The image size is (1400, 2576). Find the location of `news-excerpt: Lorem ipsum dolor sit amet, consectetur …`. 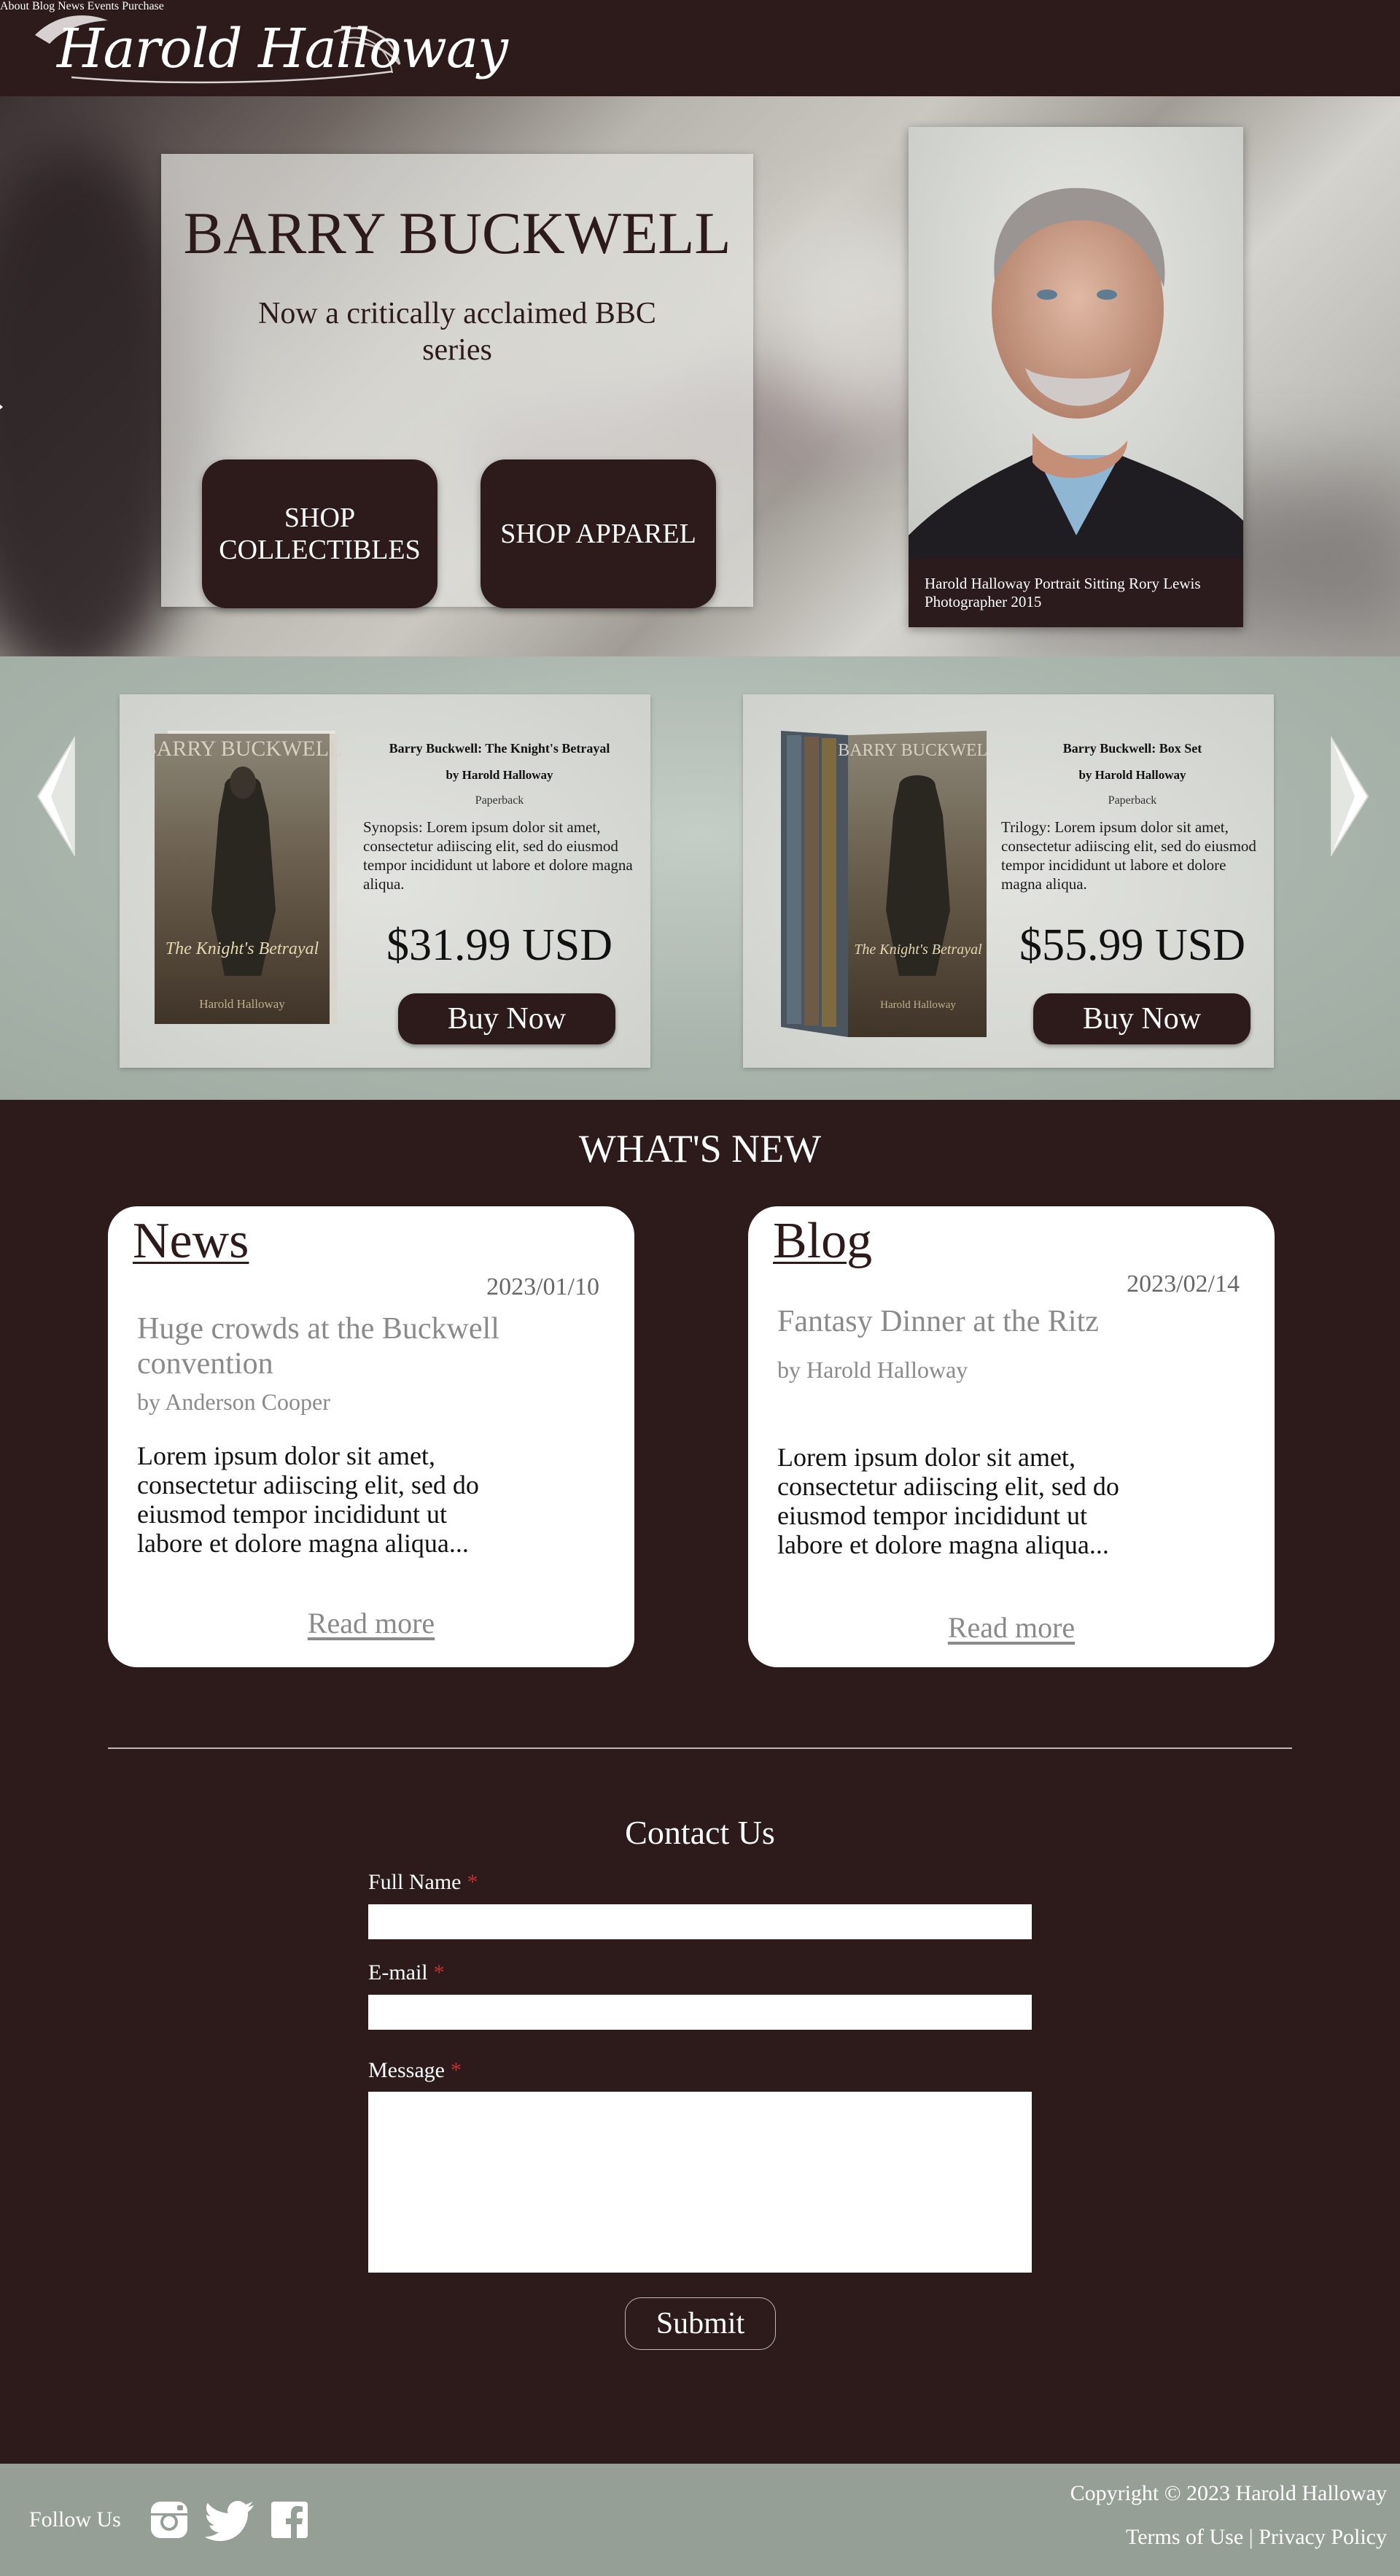

news-excerpt: Lorem ipsum dolor sit amet, consectetur … is located at coordinates (308, 1500).